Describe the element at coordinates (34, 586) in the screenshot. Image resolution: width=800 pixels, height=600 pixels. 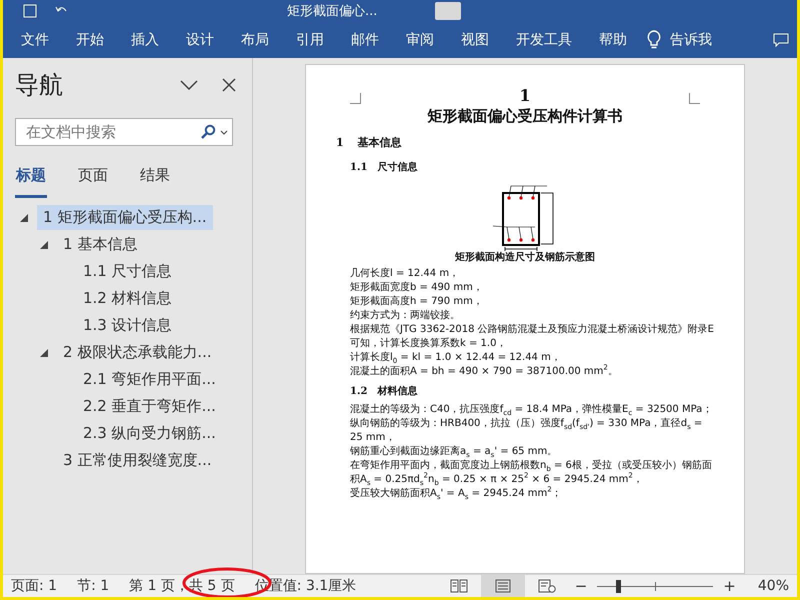
I see `status-text: 页面: 1` at that location.